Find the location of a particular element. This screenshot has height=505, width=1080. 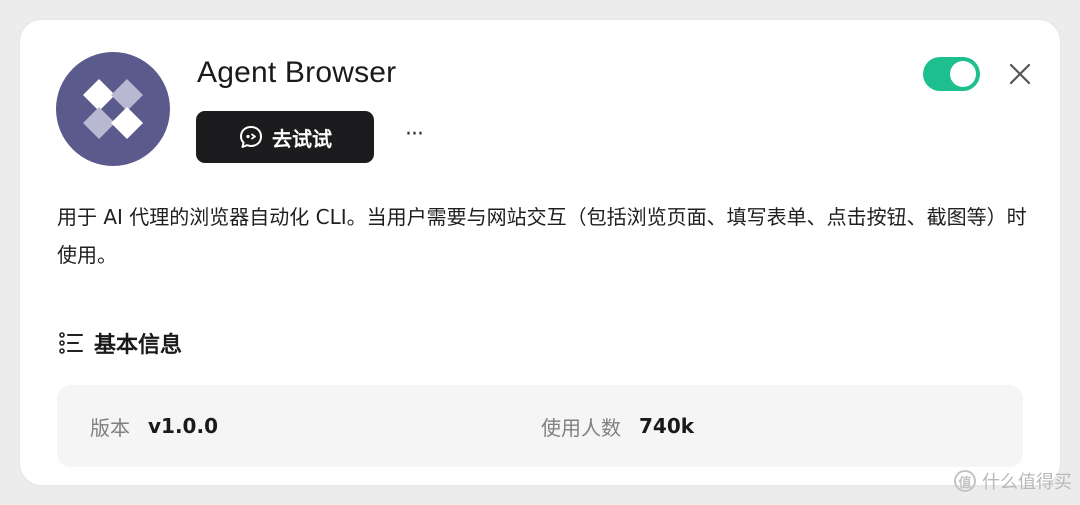

watermark-badge: 值 is located at coordinates (965, 481).